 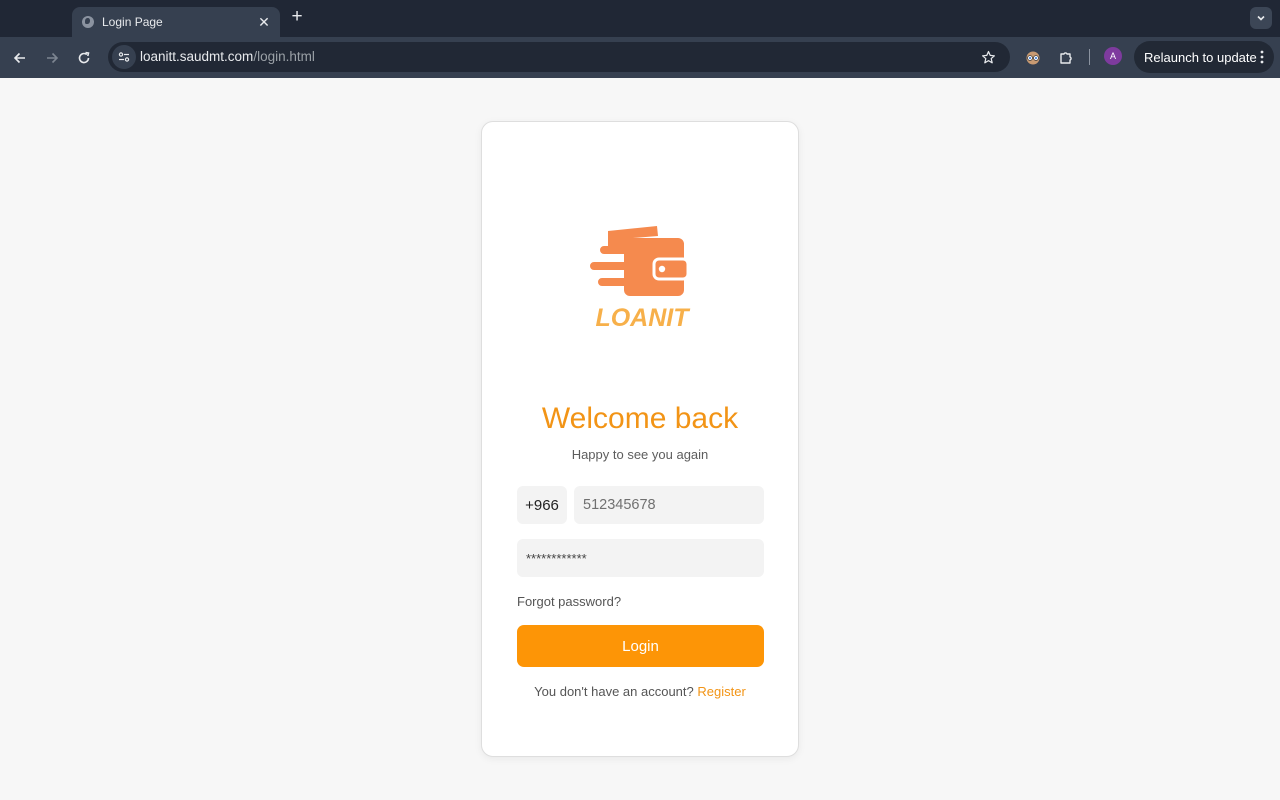 What do you see at coordinates (284, 56) in the screenshot?
I see `url-path: /login.html` at bounding box center [284, 56].